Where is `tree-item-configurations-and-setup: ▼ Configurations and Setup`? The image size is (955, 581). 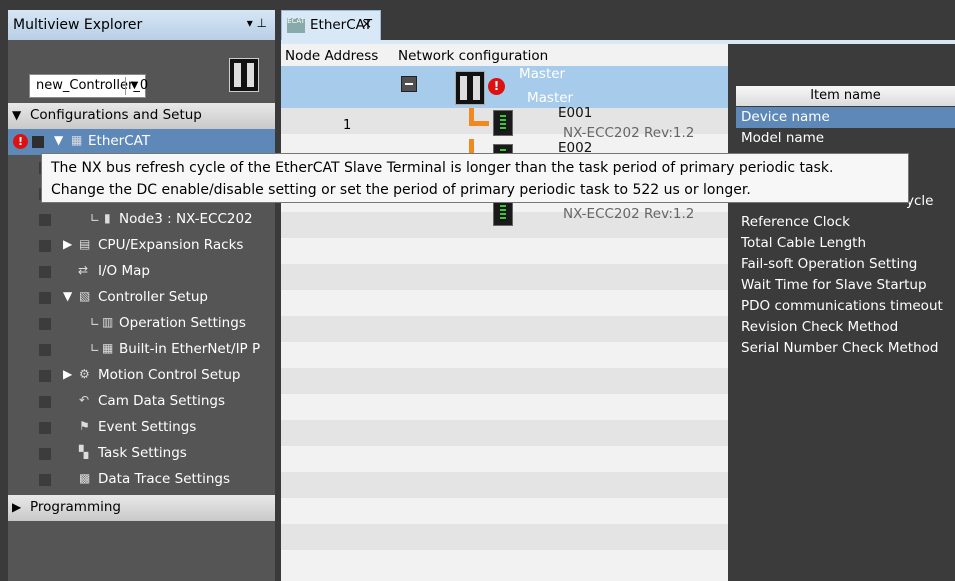 tree-item-configurations-and-setup: ▼ Configurations and Setup is located at coordinates (141, 116).